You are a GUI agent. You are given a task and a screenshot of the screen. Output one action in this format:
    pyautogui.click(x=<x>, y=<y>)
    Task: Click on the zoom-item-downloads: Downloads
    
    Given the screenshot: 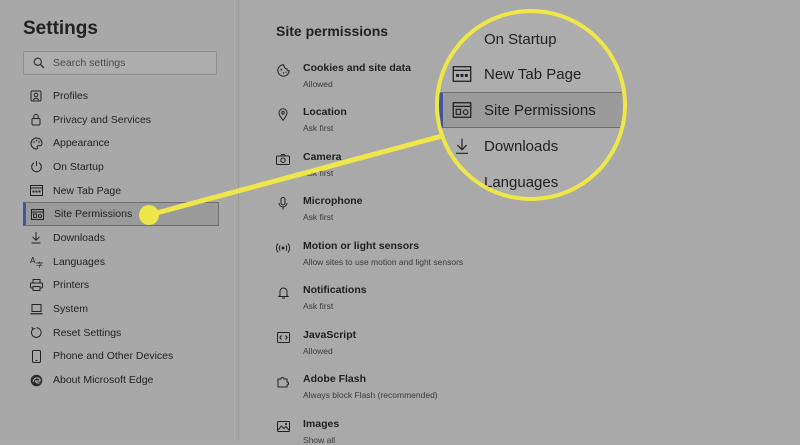 What is the action you would take?
    pyautogui.click(x=531, y=146)
    